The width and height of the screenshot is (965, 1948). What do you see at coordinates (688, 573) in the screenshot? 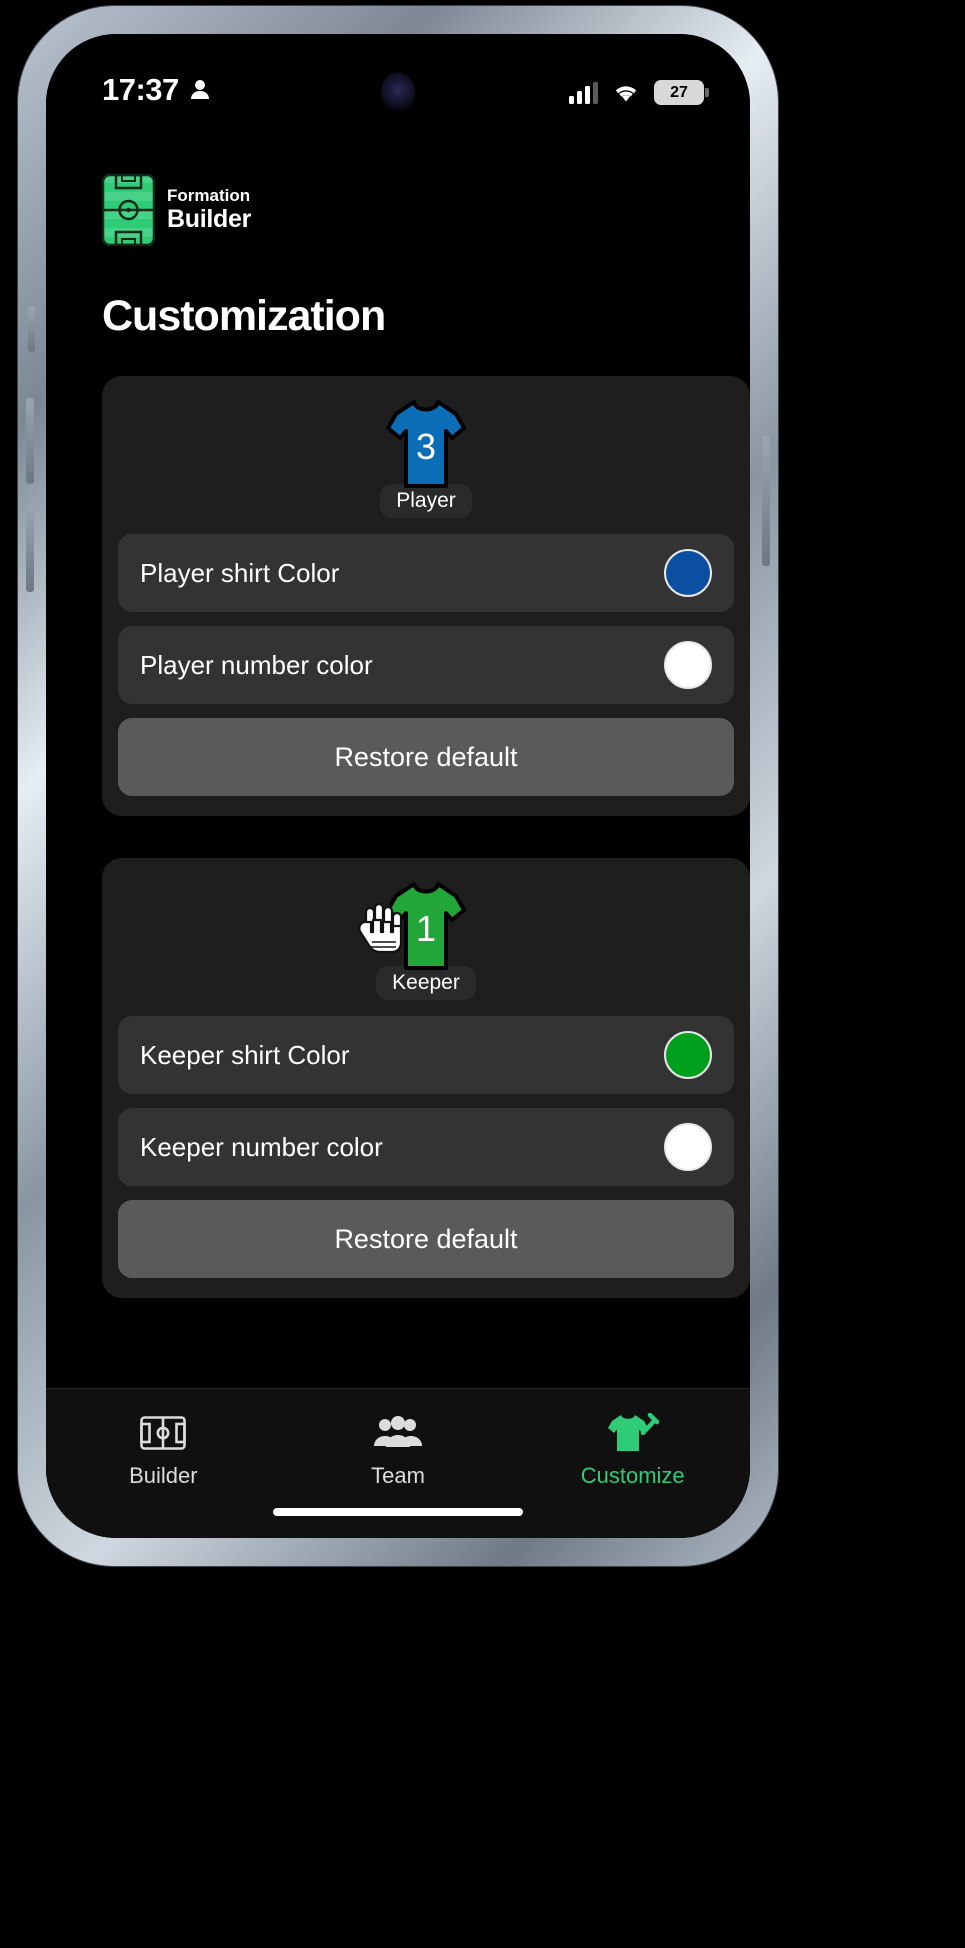
I see `player-shirt-color-swatch` at bounding box center [688, 573].